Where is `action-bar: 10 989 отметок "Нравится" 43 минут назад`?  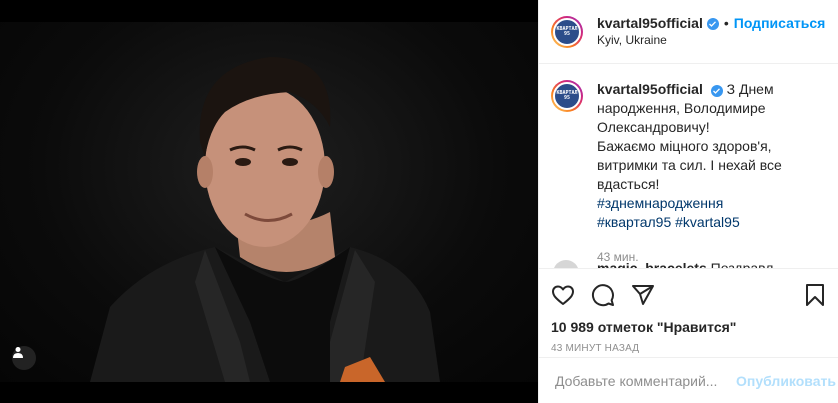 action-bar: 10 989 отметок "Нравится" 43 минут назад is located at coordinates (688, 311).